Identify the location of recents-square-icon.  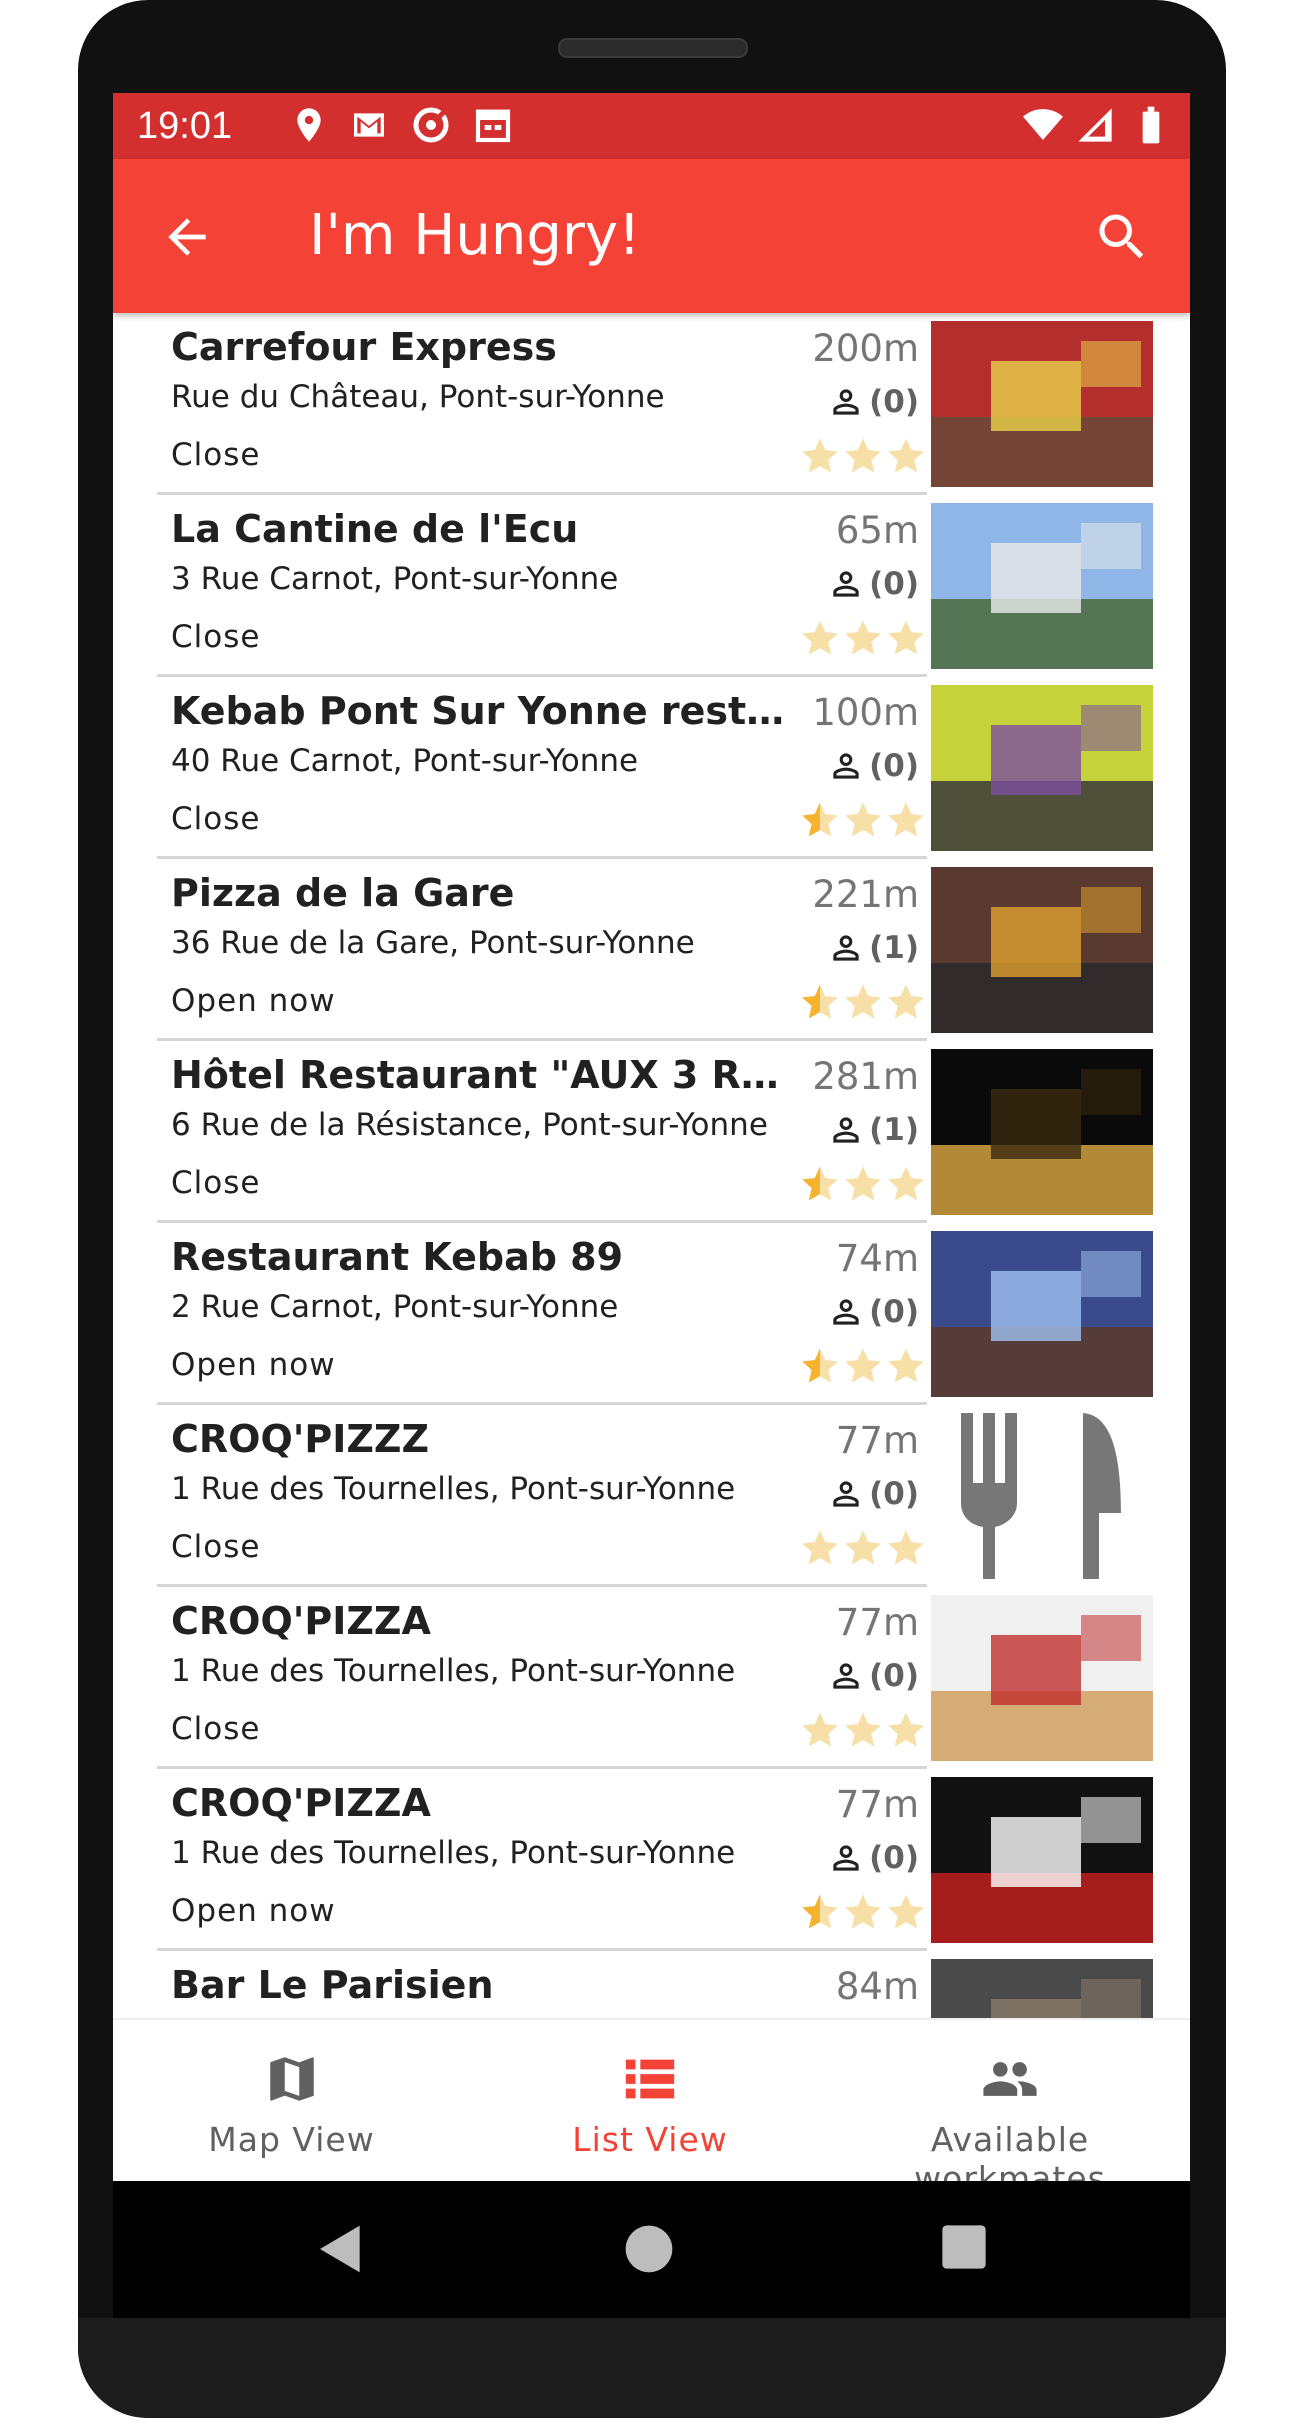
(964, 2247).